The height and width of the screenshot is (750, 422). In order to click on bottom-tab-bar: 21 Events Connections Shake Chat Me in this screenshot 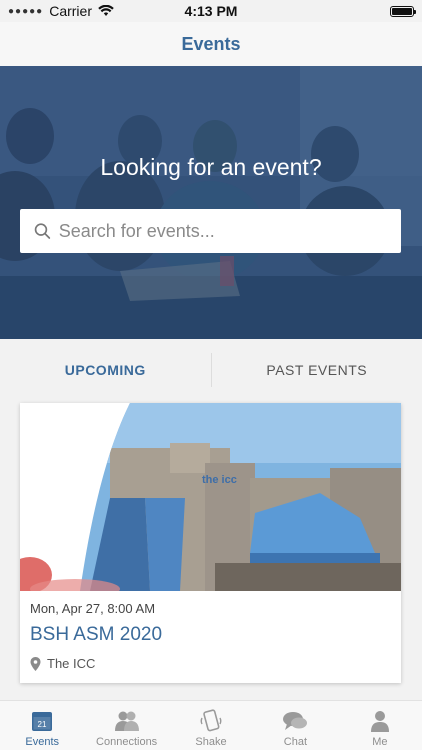, I will do `click(211, 725)`.